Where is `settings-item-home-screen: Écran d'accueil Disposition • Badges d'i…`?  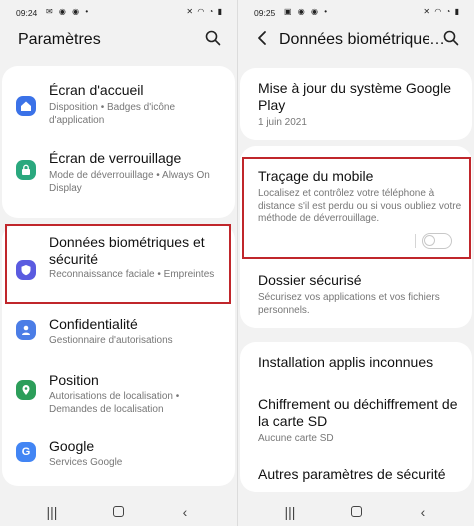
settings-item-home-screen: Écran d'accueil Disposition • Badges d'i… is located at coordinates (118, 112).